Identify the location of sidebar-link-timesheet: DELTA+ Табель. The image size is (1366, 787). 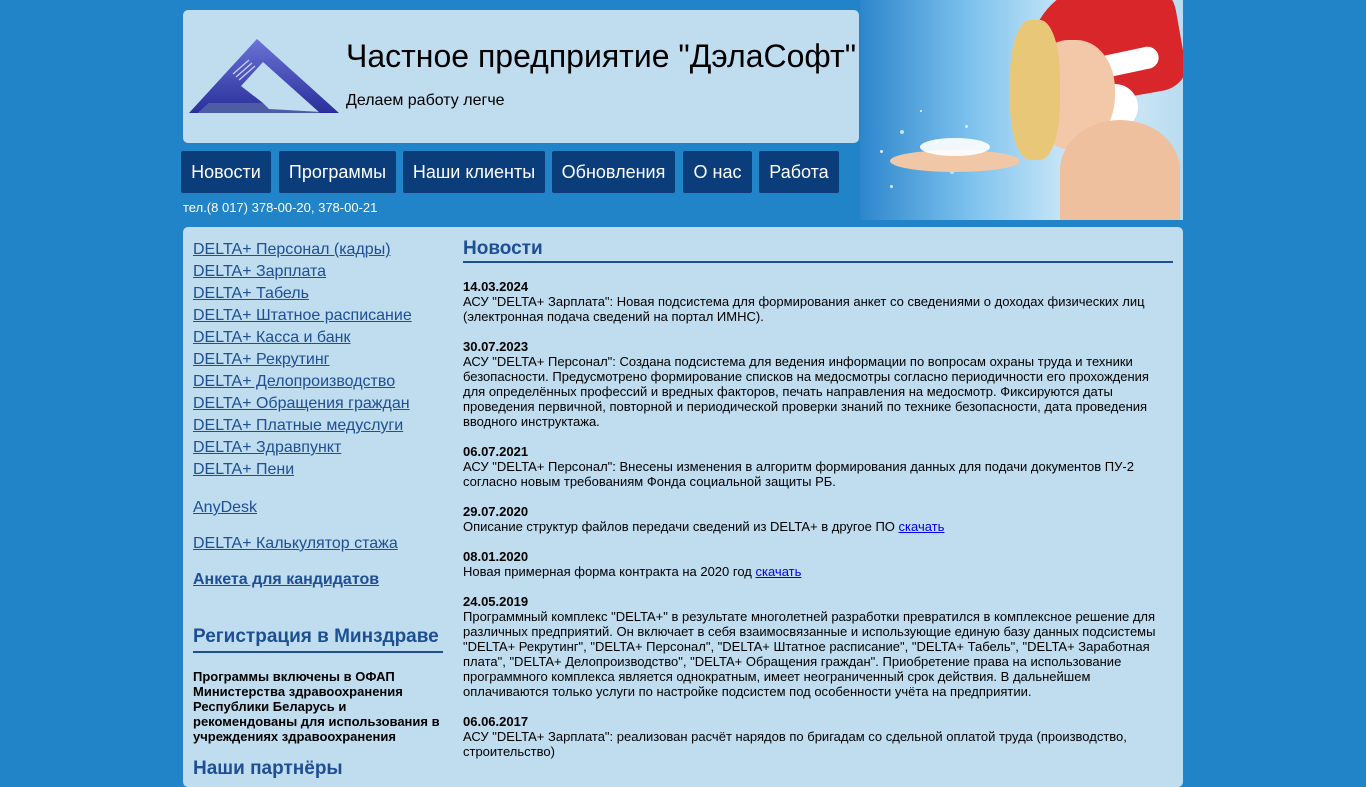
(318, 294).